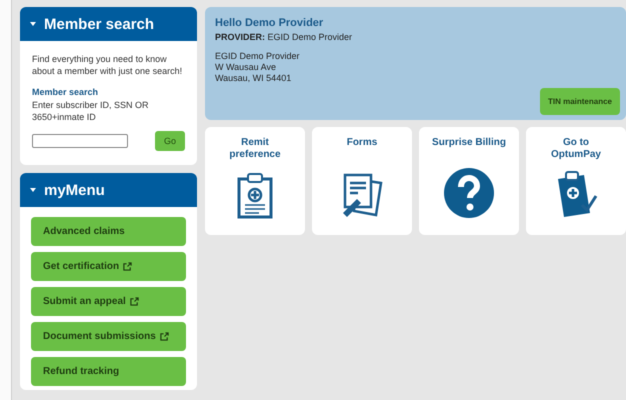  I want to click on question-icon, so click(469, 193).